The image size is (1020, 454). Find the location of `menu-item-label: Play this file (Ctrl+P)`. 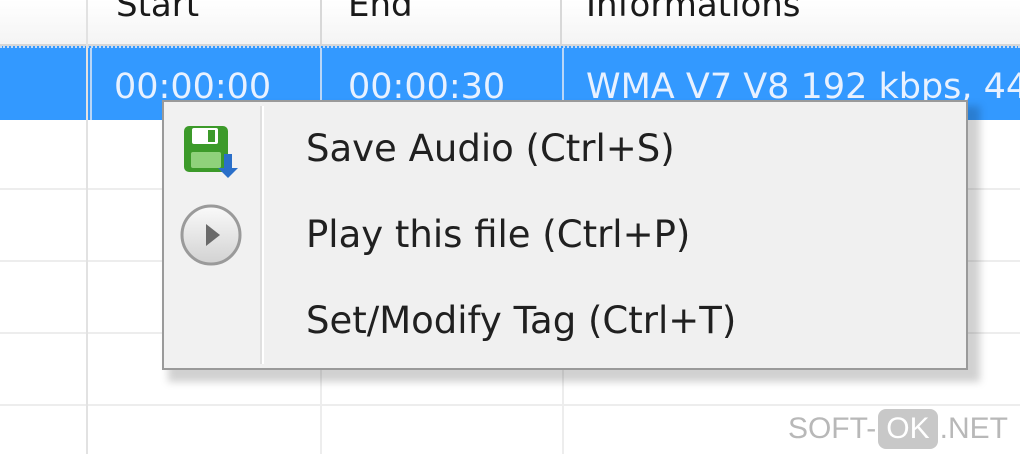

menu-item-label: Play this file (Ctrl+P) is located at coordinates (498, 234).